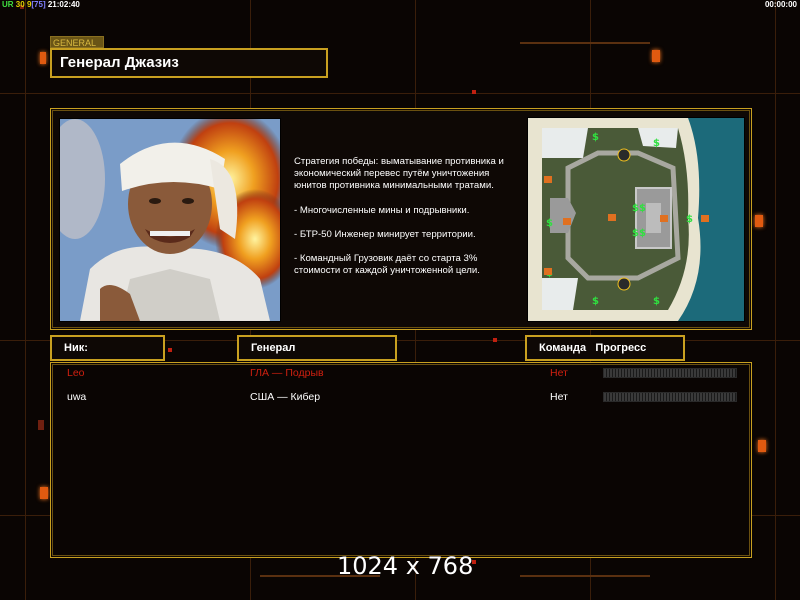  What do you see at coordinates (38, 4) in the screenshot?
I see `ur-value-3: [75]` at bounding box center [38, 4].